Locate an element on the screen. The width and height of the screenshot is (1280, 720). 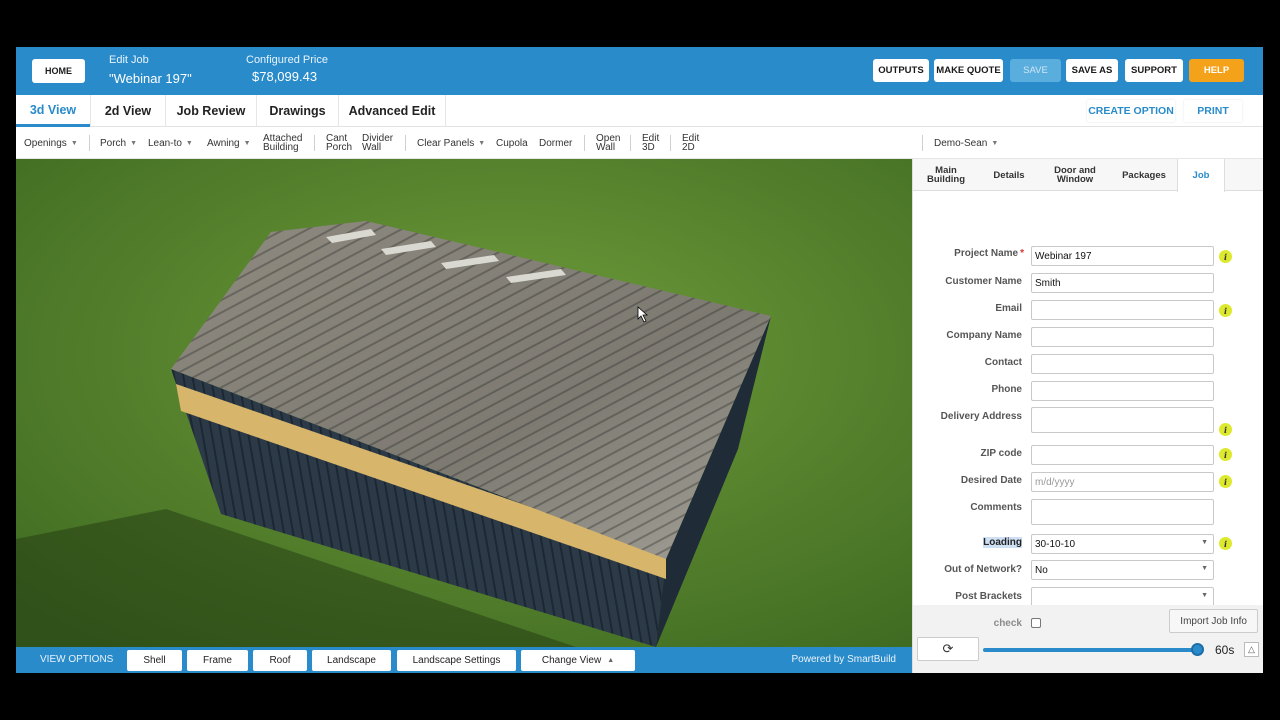
home-button: HOME is located at coordinates (58, 71).